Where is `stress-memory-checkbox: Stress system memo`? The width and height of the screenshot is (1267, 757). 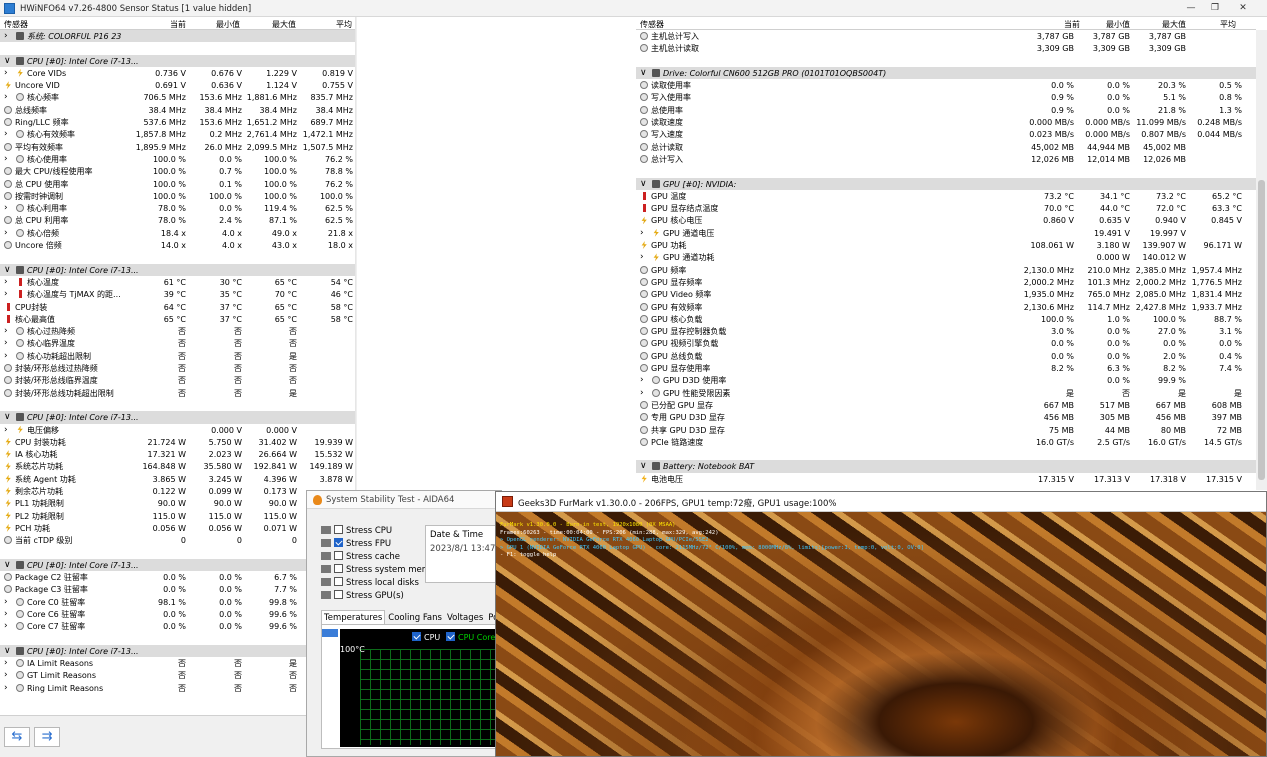 stress-memory-checkbox: Stress system memo is located at coordinates (378, 569).